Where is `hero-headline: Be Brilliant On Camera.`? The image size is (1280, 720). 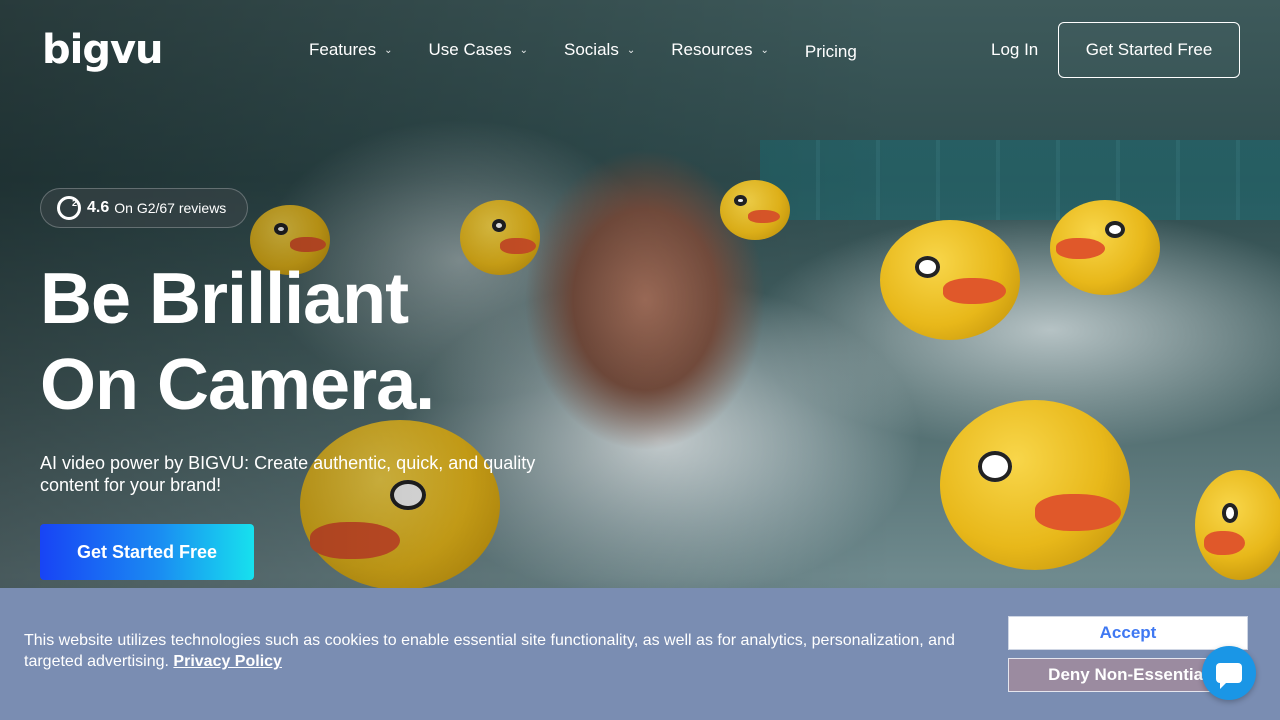
hero-headline: Be Brilliant On Camera. is located at coordinates (237, 342).